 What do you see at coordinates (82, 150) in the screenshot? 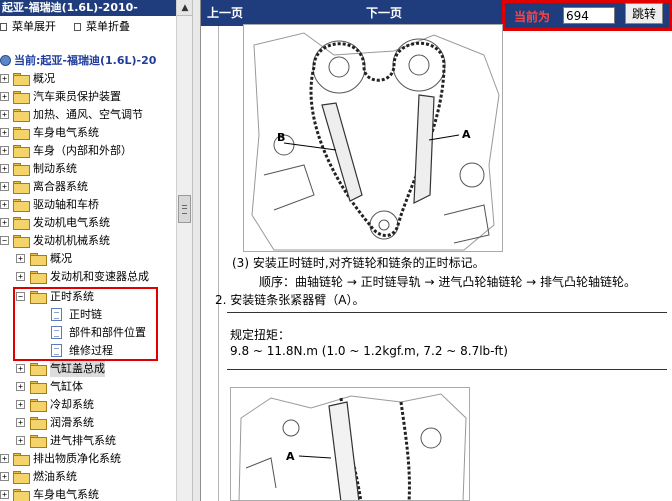
I see `tree-item-label: 车身（内部和外部）` at bounding box center [82, 150].